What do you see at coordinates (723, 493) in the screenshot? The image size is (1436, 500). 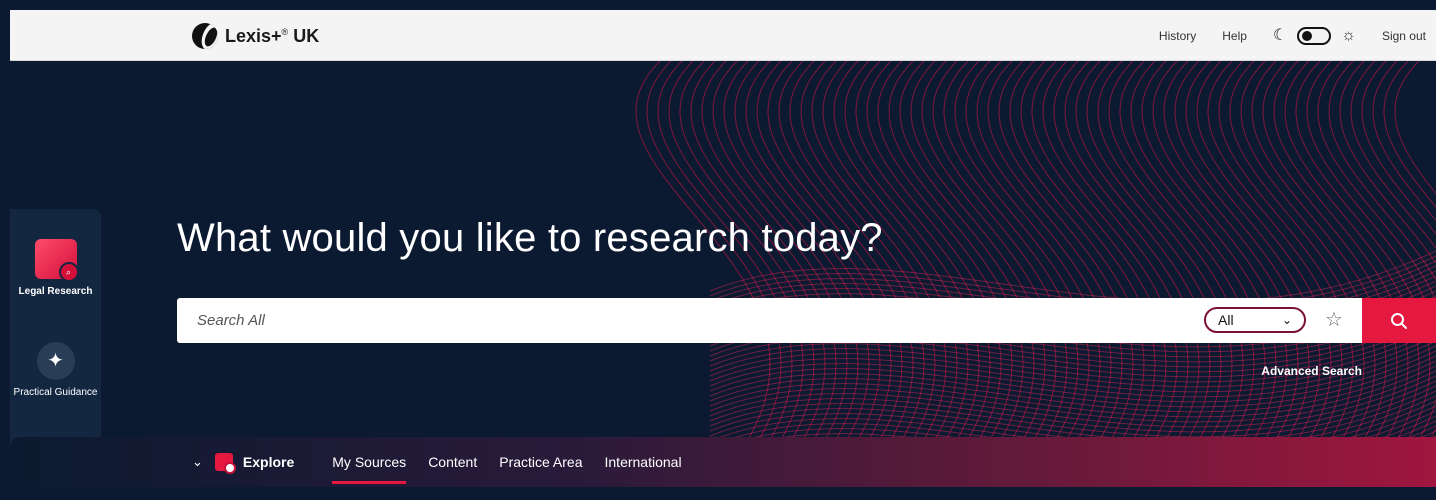 I see `explore-divider` at bounding box center [723, 493].